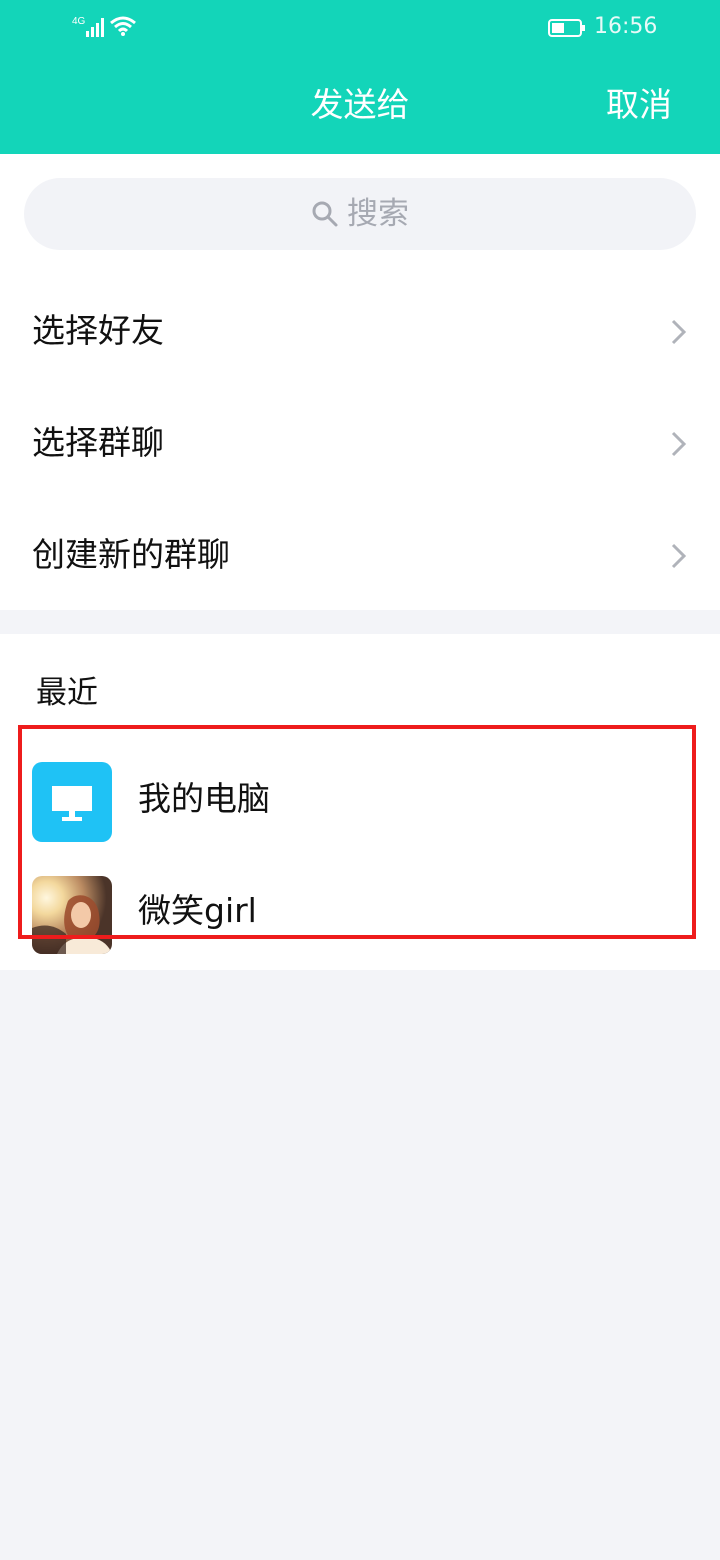 Image resolution: width=720 pixels, height=1560 pixels. I want to click on menu-item-label: 创建新的群聊, so click(131, 554).